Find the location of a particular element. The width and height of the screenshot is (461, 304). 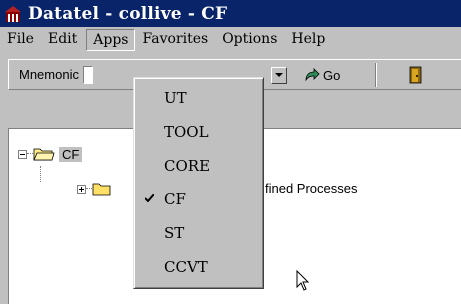

menu-bar: File Edit Apps Favorites Options Help is located at coordinates (230, 39).